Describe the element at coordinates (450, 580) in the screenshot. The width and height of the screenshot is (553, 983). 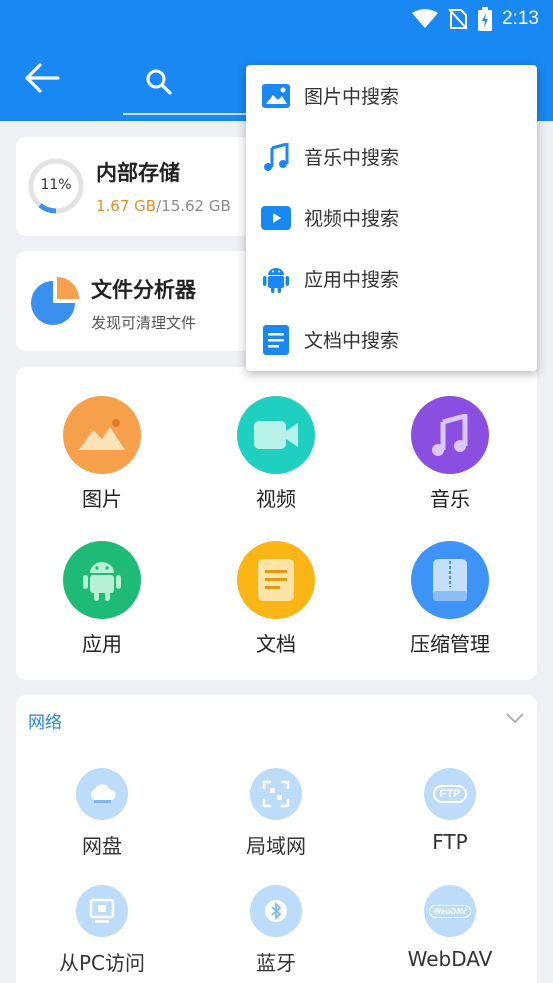
I see `archive-icon` at that location.